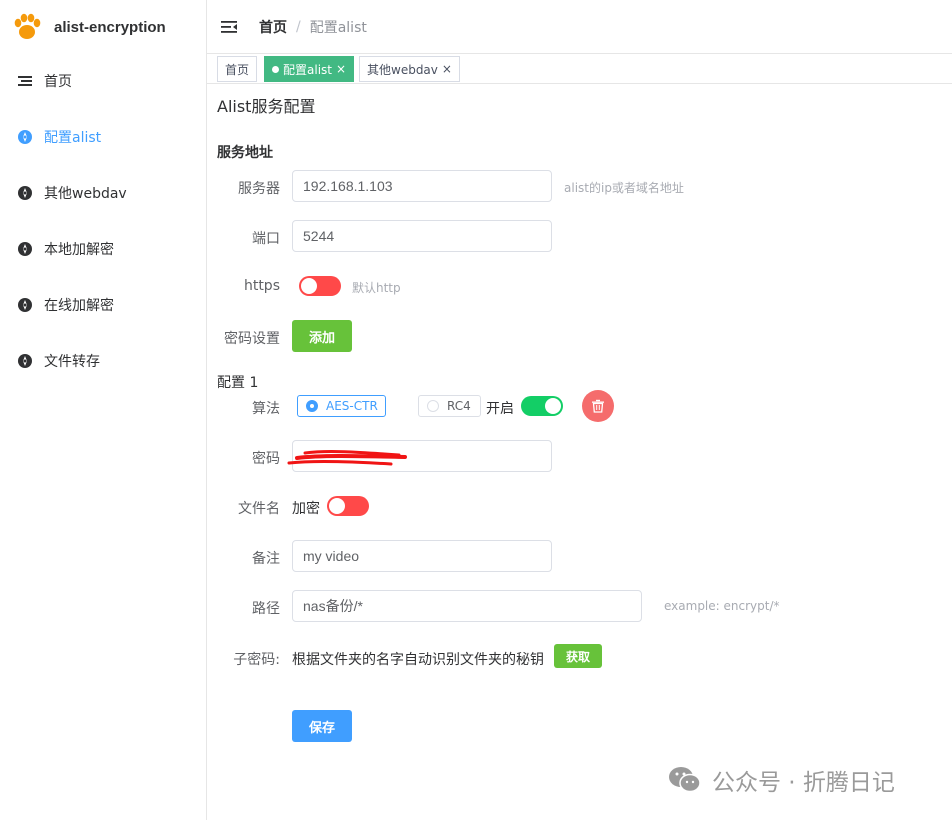 The image size is (952, 820). What do you see at coordinates (72, 362) in the screenshot?
I see `sidebar-item-label: 文件转存` at bounding box center [72, 362].